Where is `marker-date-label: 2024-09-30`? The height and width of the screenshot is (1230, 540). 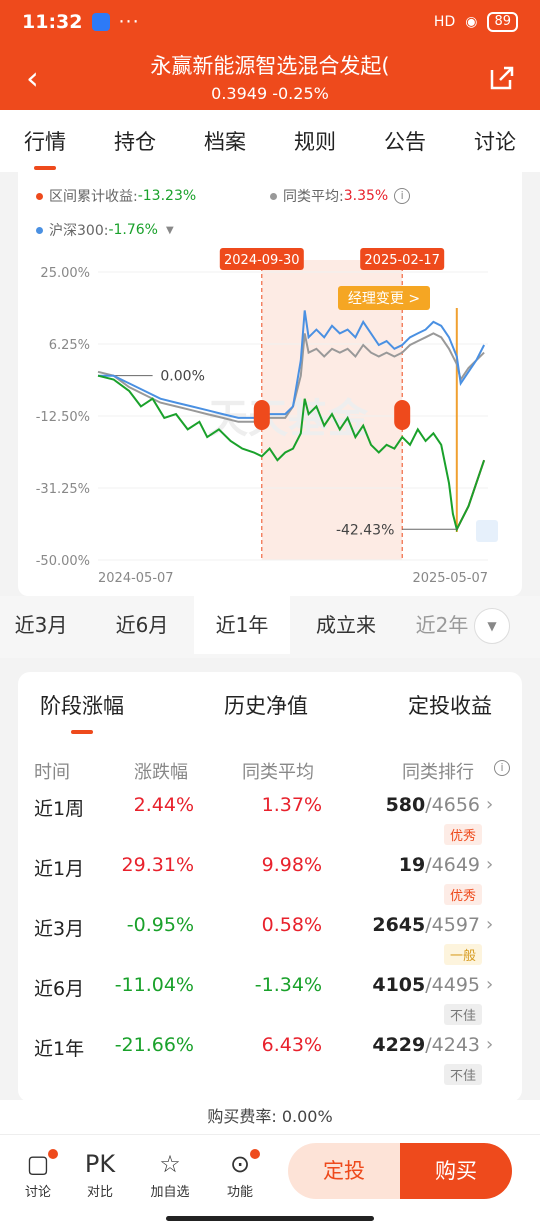 marker-date-label: 2024-09-30 is located at coordinates (262, 260).